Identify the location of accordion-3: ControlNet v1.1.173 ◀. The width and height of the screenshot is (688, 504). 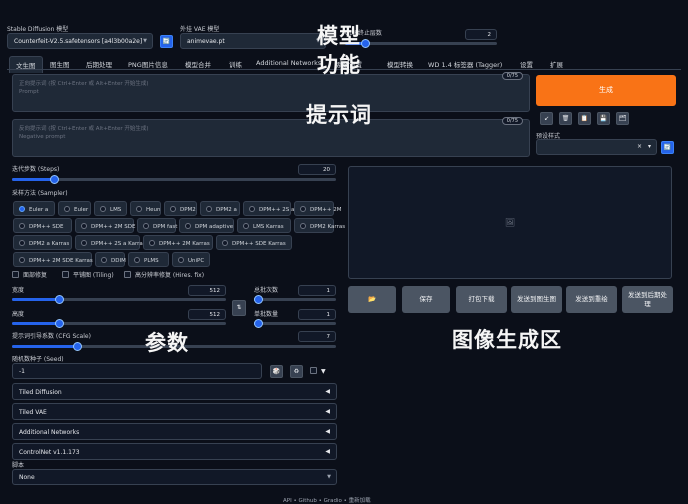
(174, 451).